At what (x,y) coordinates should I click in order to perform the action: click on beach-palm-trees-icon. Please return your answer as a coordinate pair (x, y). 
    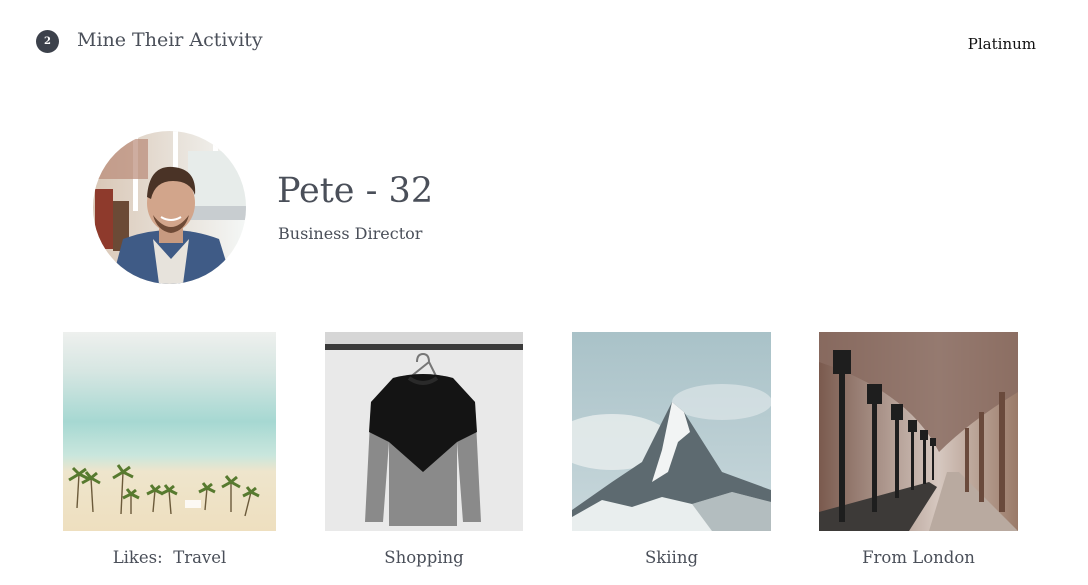
    Looking at the image, I should click on (169, 431).